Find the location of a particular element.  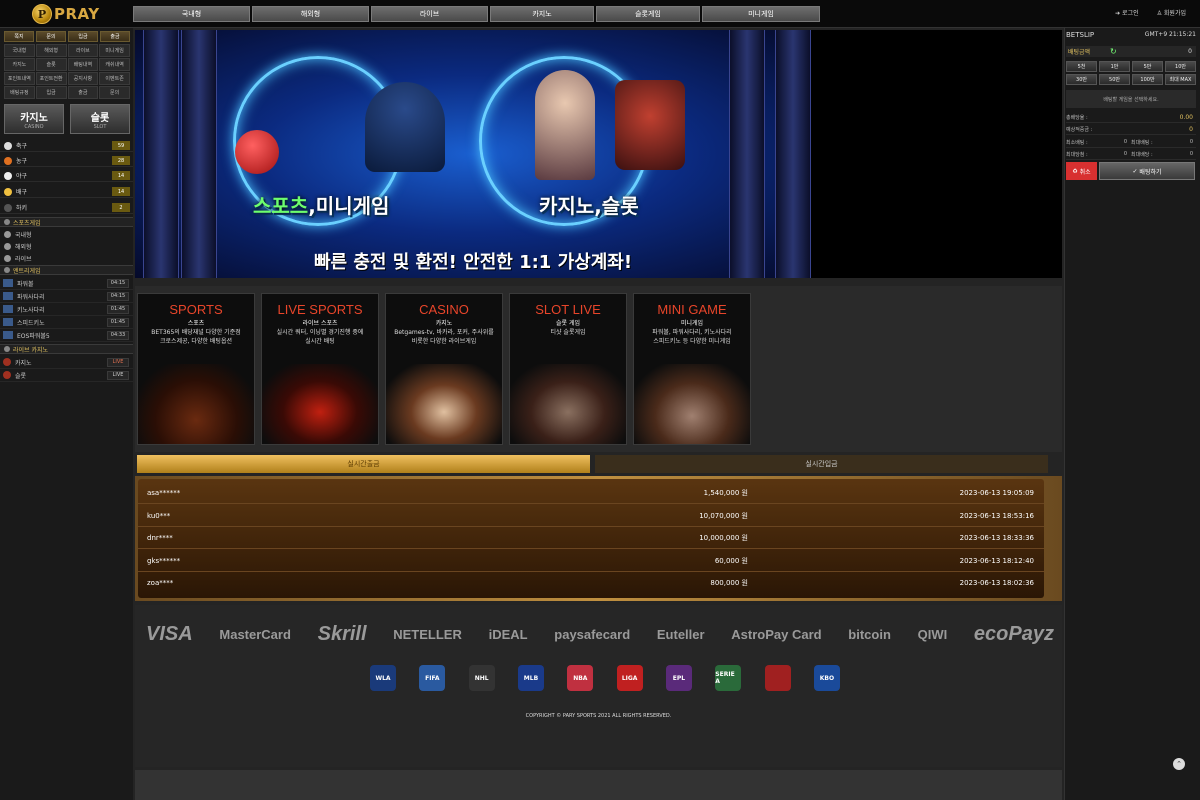

cancel-button: ♻ 취소 is located at coordinates (1081, 171).